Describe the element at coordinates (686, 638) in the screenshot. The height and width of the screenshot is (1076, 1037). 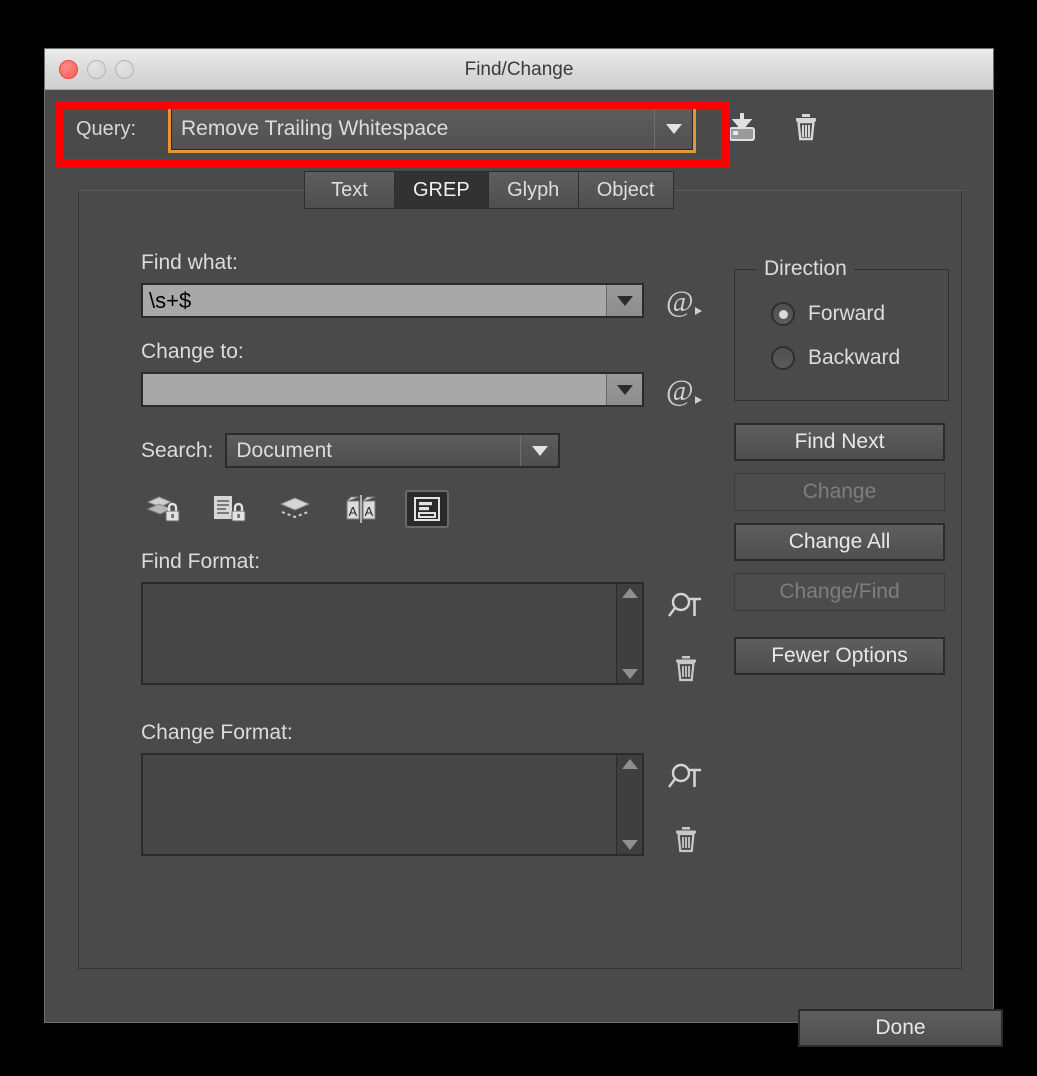
I see `find-format-actions` at that location.